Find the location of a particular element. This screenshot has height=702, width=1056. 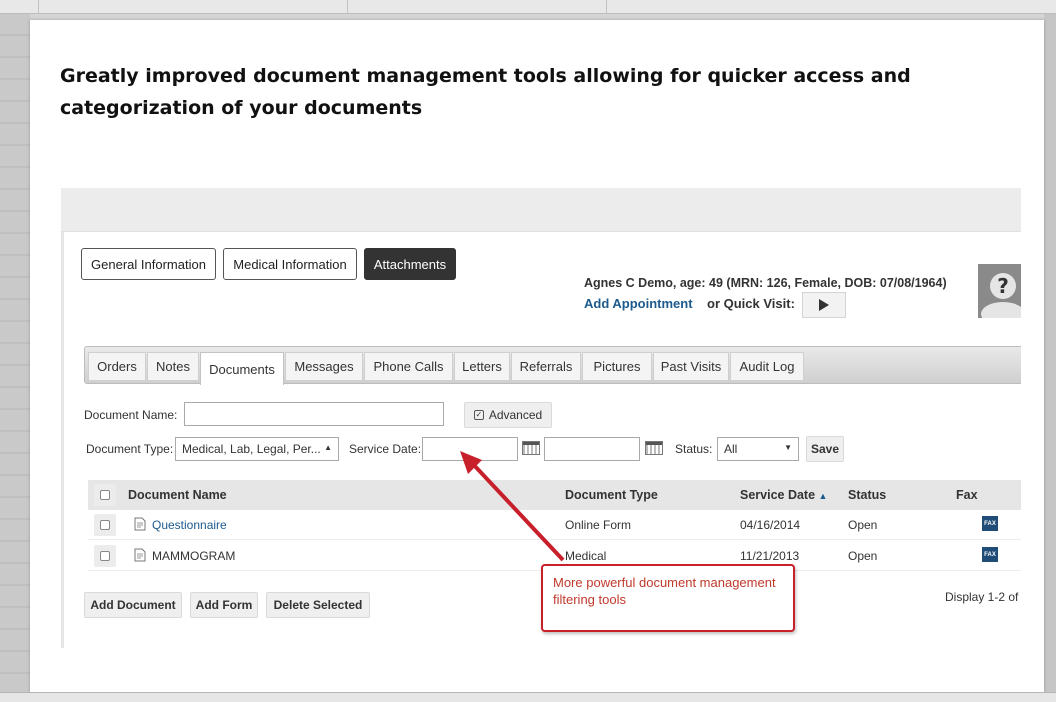

document-name-cell: MAMMOGRAM is located at coordinates (193, 556).